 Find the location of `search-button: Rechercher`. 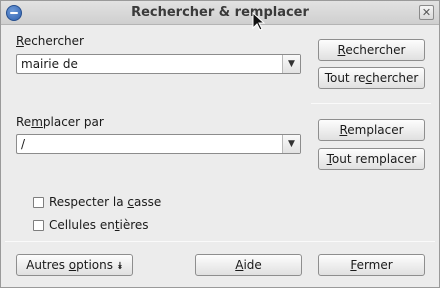

search-button: Rechercher is located at coordinates (371, 50).